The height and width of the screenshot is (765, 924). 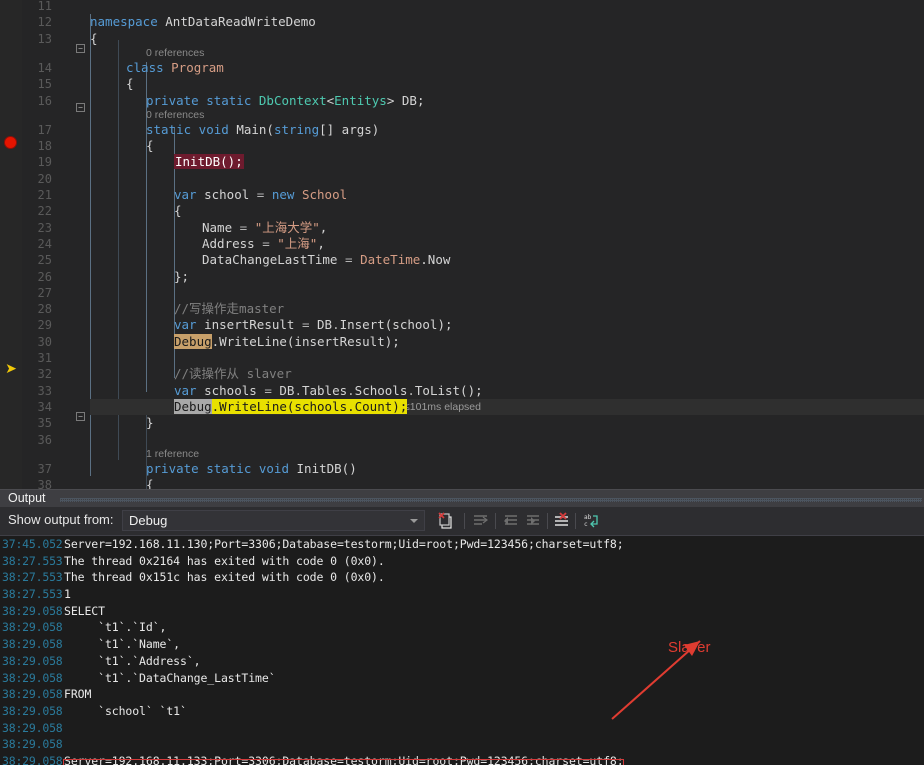 I want to click on code-text: InitDB();, so click(x=209, y=162).